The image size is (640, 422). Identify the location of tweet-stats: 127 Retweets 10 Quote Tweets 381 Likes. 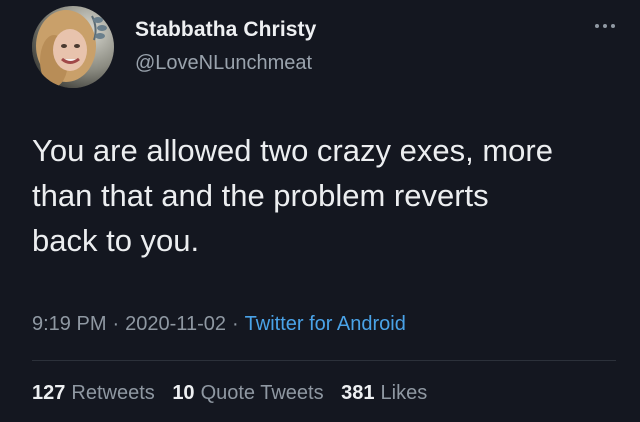
(235, 393).